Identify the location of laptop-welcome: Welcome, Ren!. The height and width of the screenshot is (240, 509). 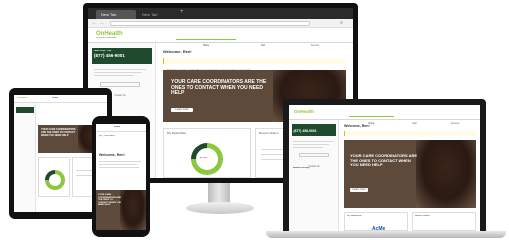
(357, 126).